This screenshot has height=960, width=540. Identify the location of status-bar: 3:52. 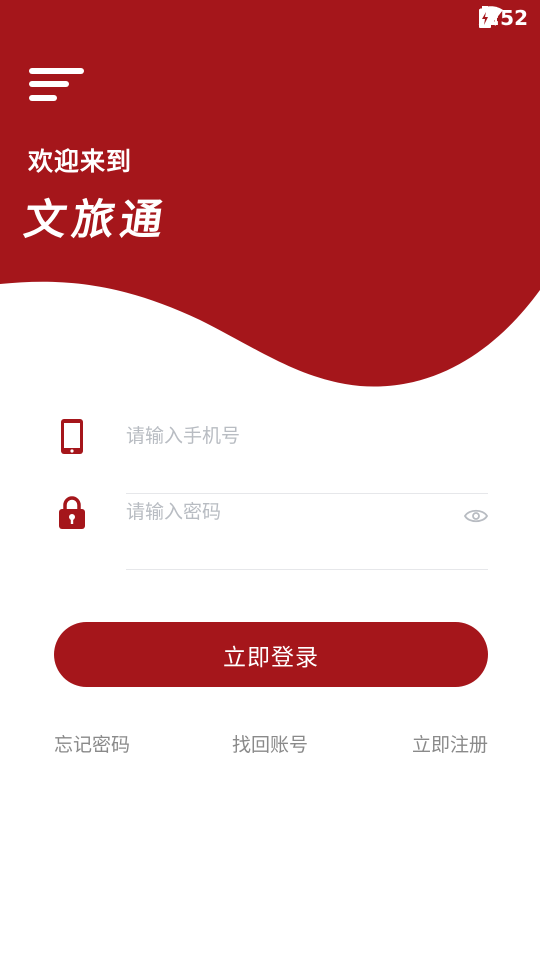
(503, 18).